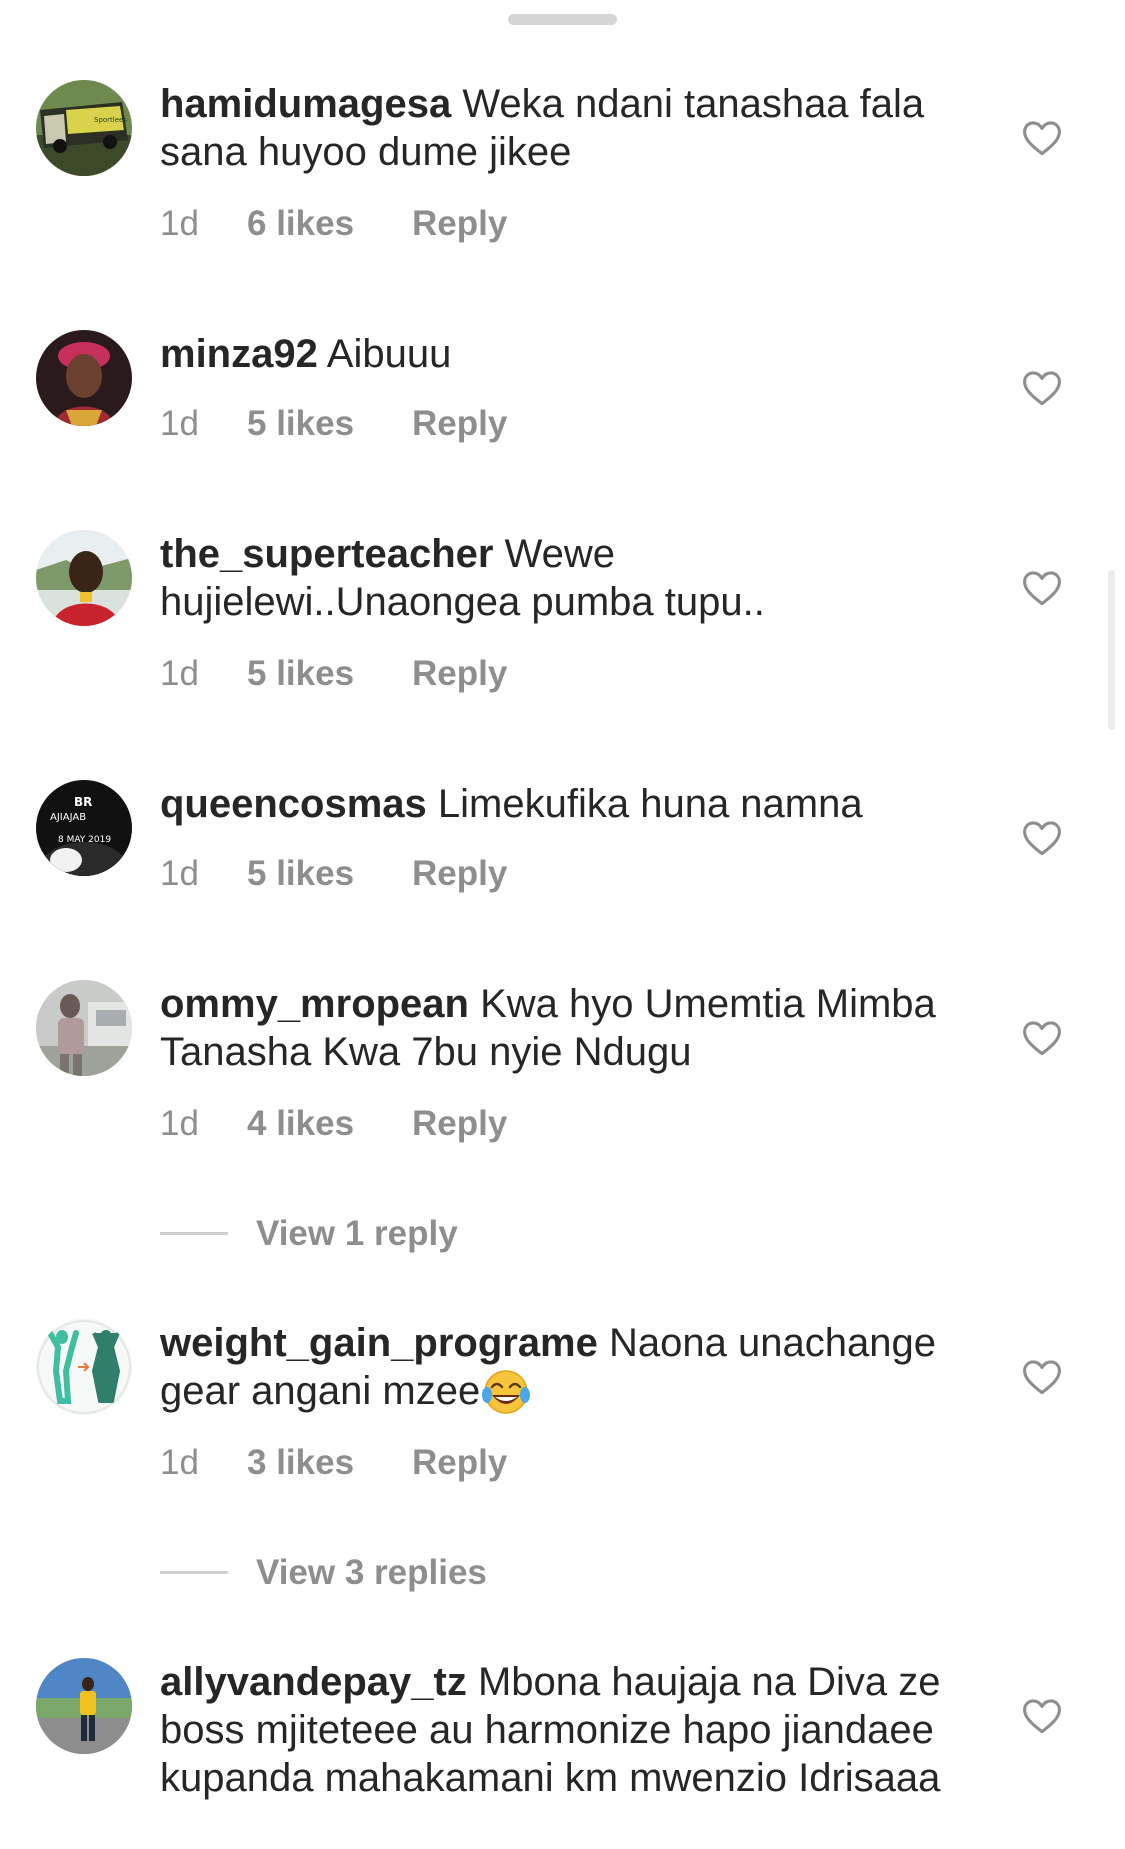 This screenshot has width=1125, height=1849. What do you see at coordinates (329, 1124) in the screenshot?
I see `likes-count: 4 likes` at bounding box center [329, 1124].